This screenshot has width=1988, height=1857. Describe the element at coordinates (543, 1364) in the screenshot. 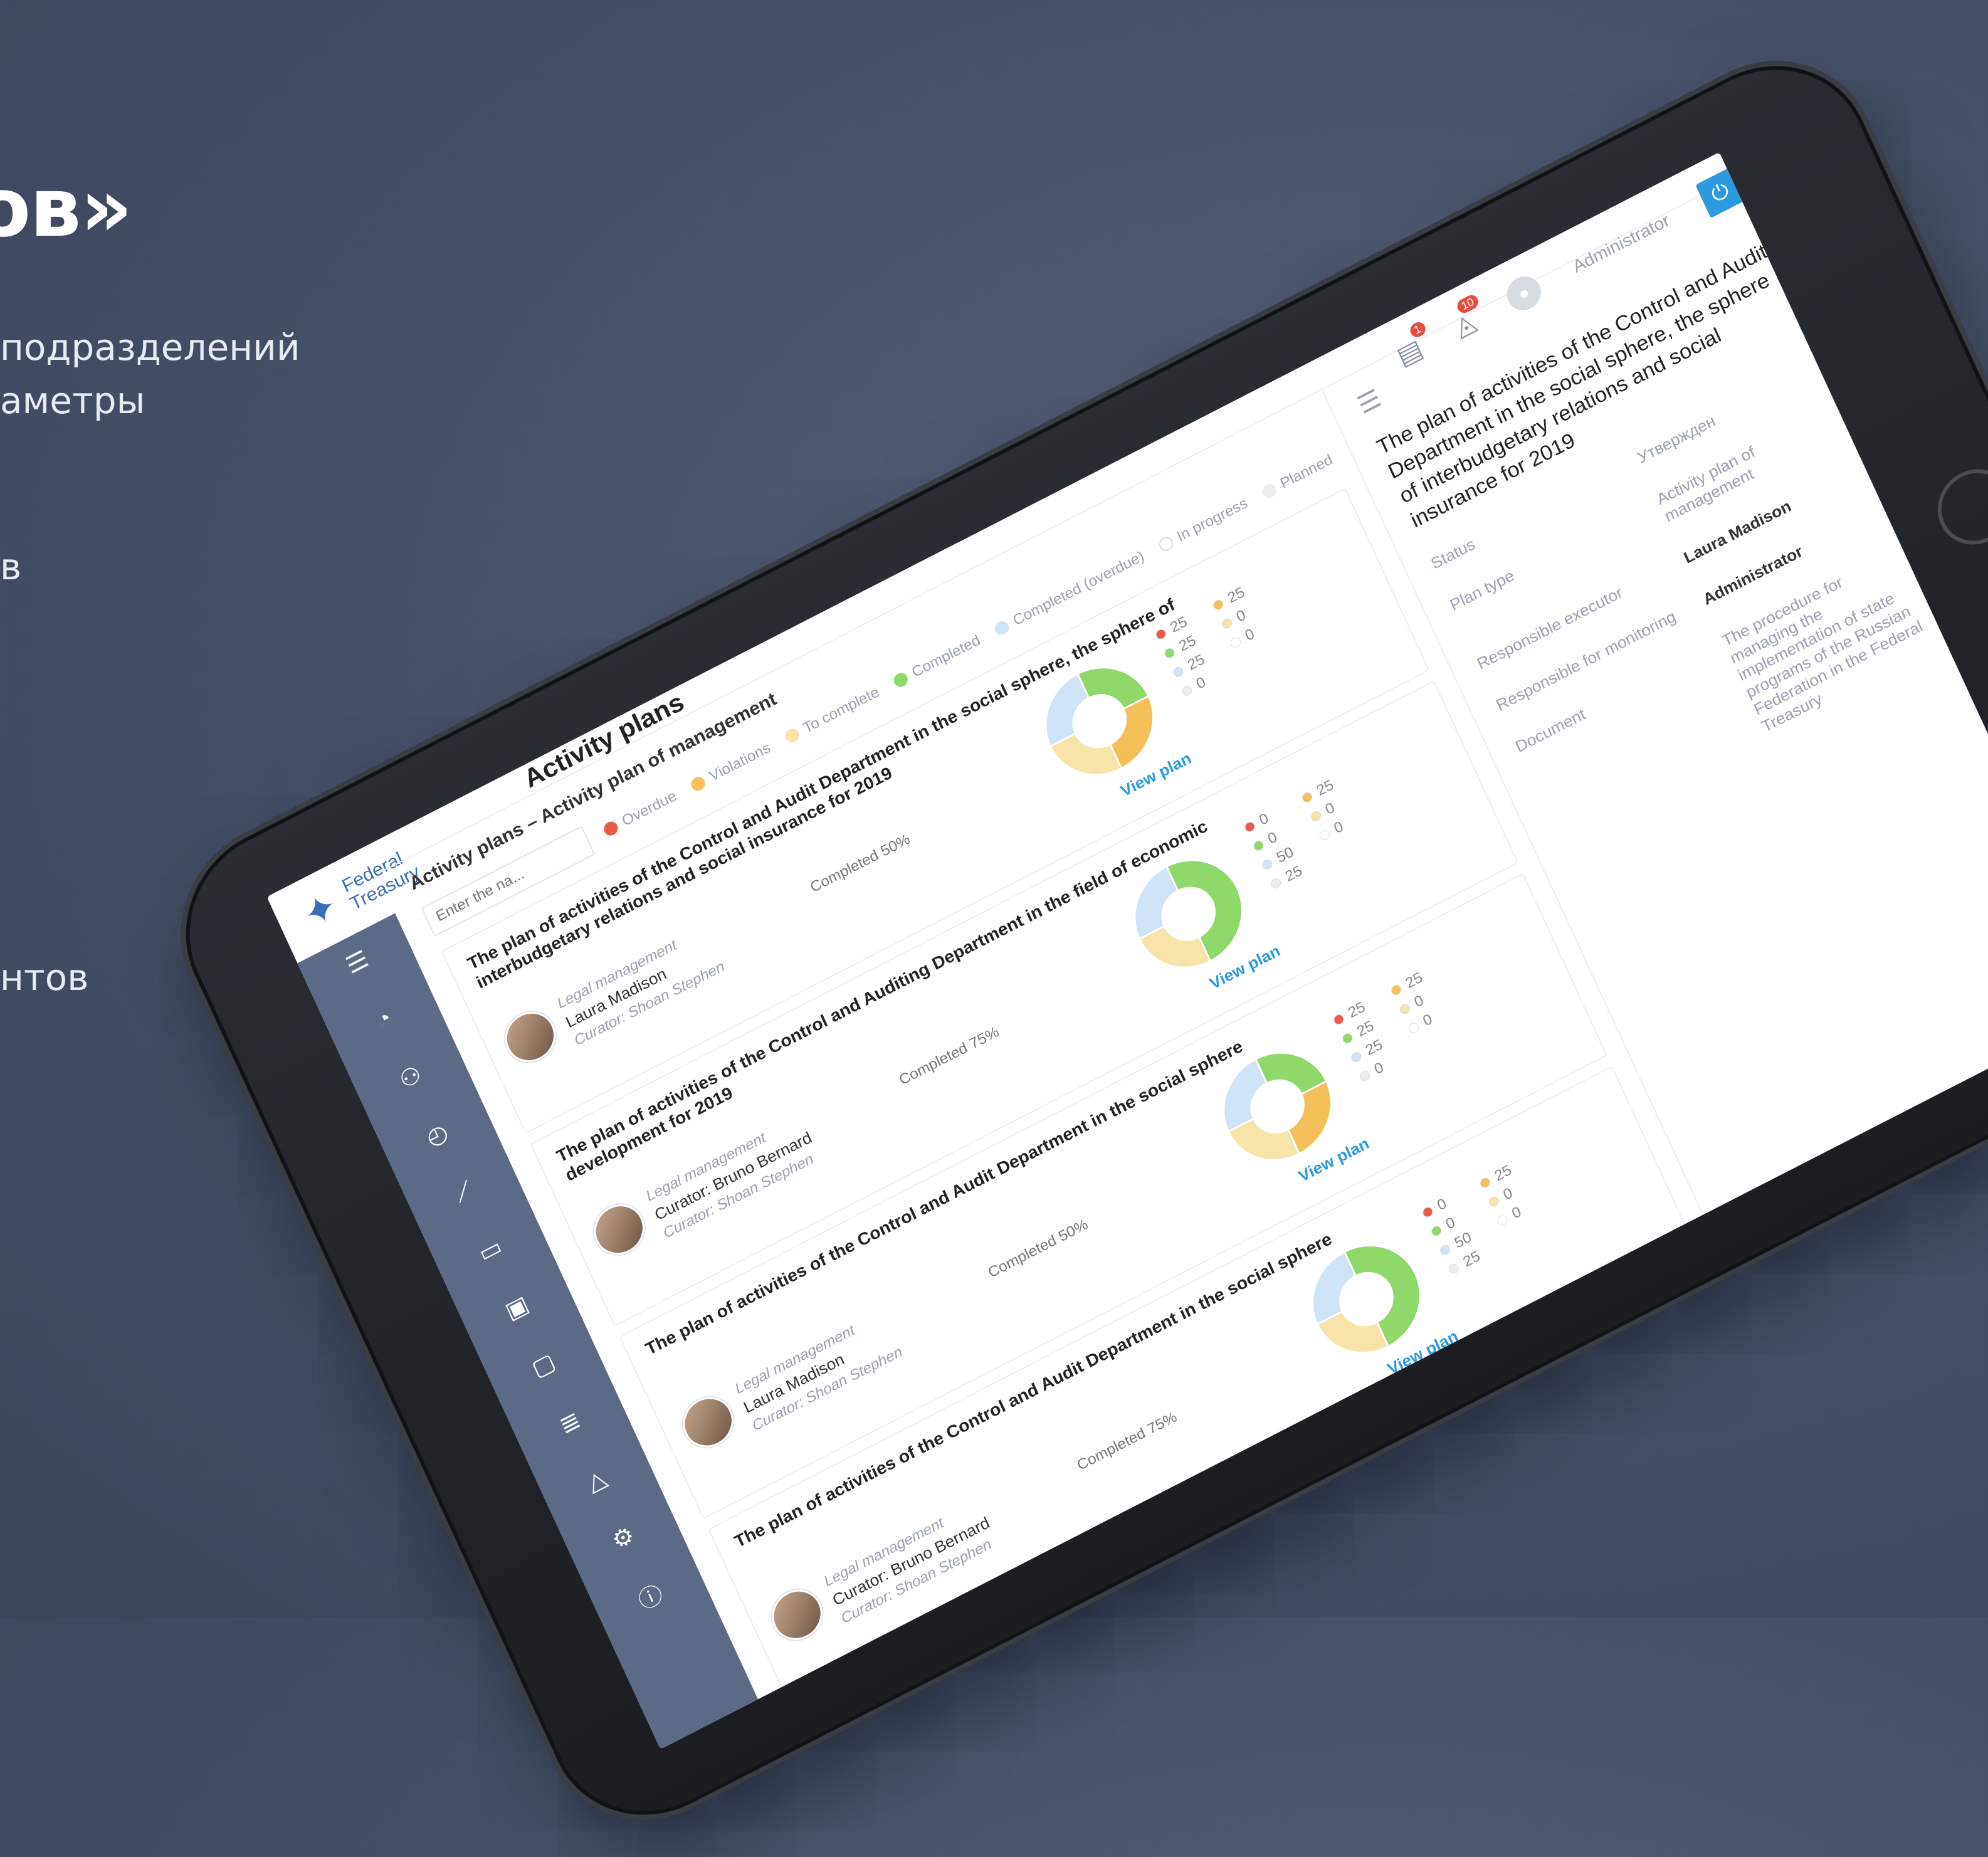

I see `monitor-icon: ▢` at that location.